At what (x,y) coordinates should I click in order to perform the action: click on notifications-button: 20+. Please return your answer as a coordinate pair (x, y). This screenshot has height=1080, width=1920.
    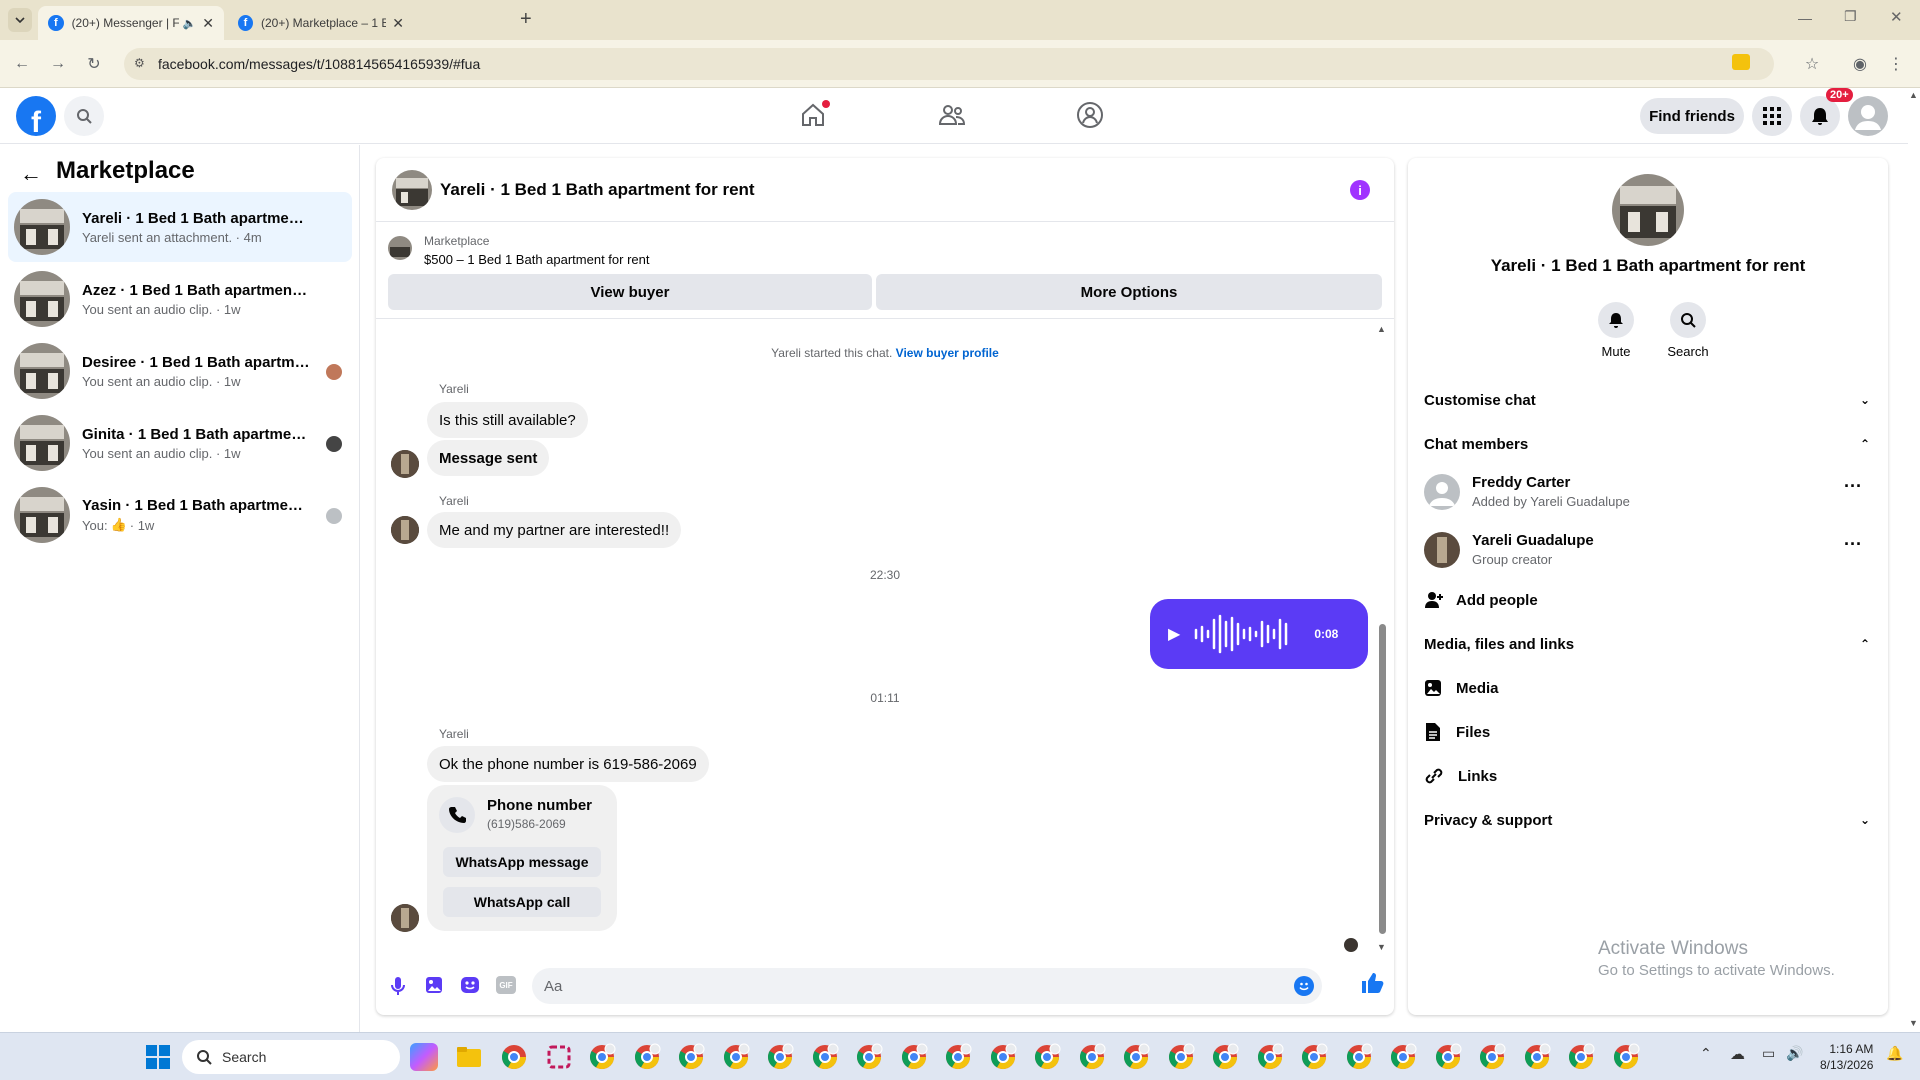
    Looking at the image, I should click on (1826, 112).